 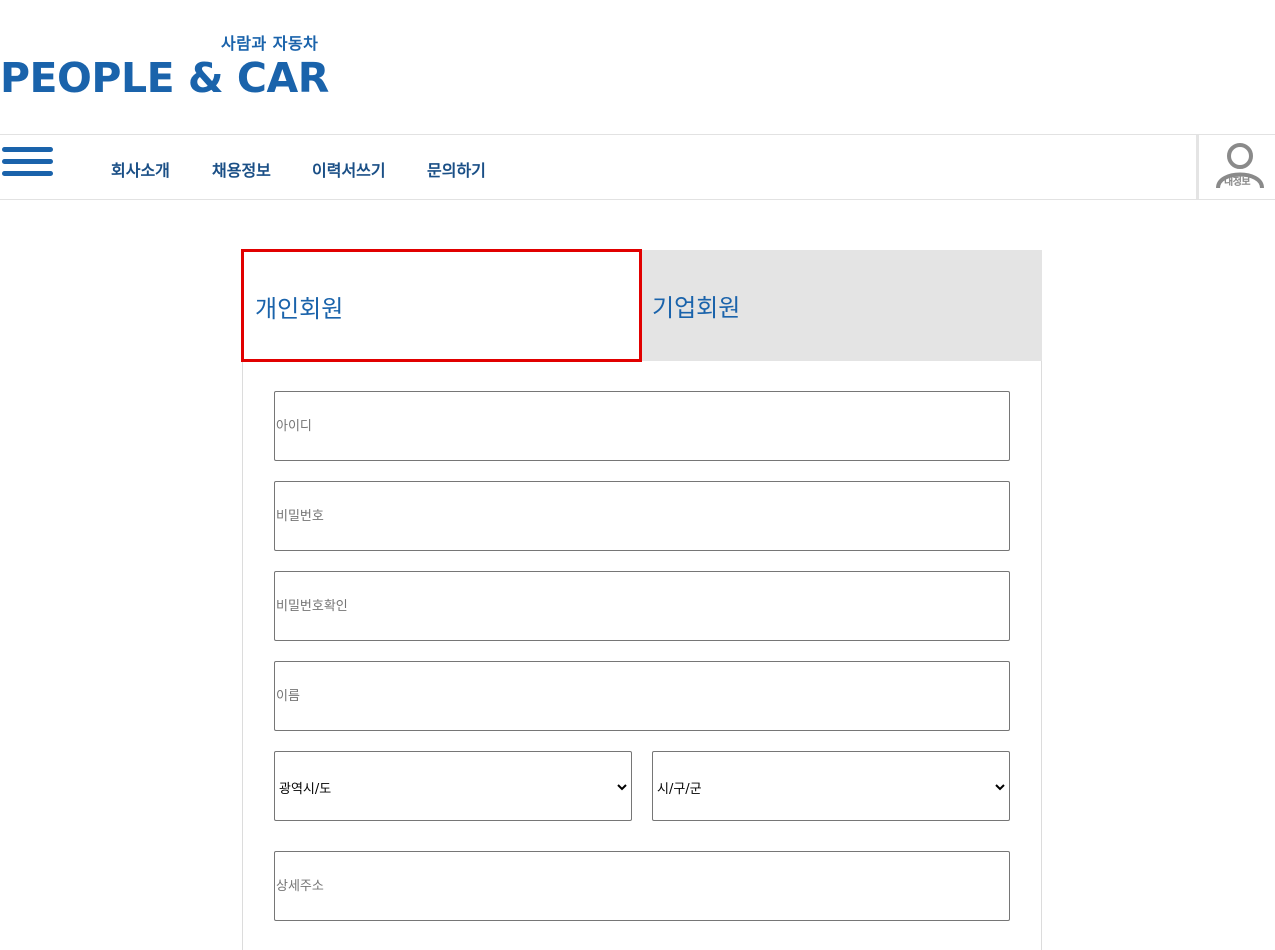 I want to click on nav-item-company-intro: 회사소개, so click(x=140, y=169).